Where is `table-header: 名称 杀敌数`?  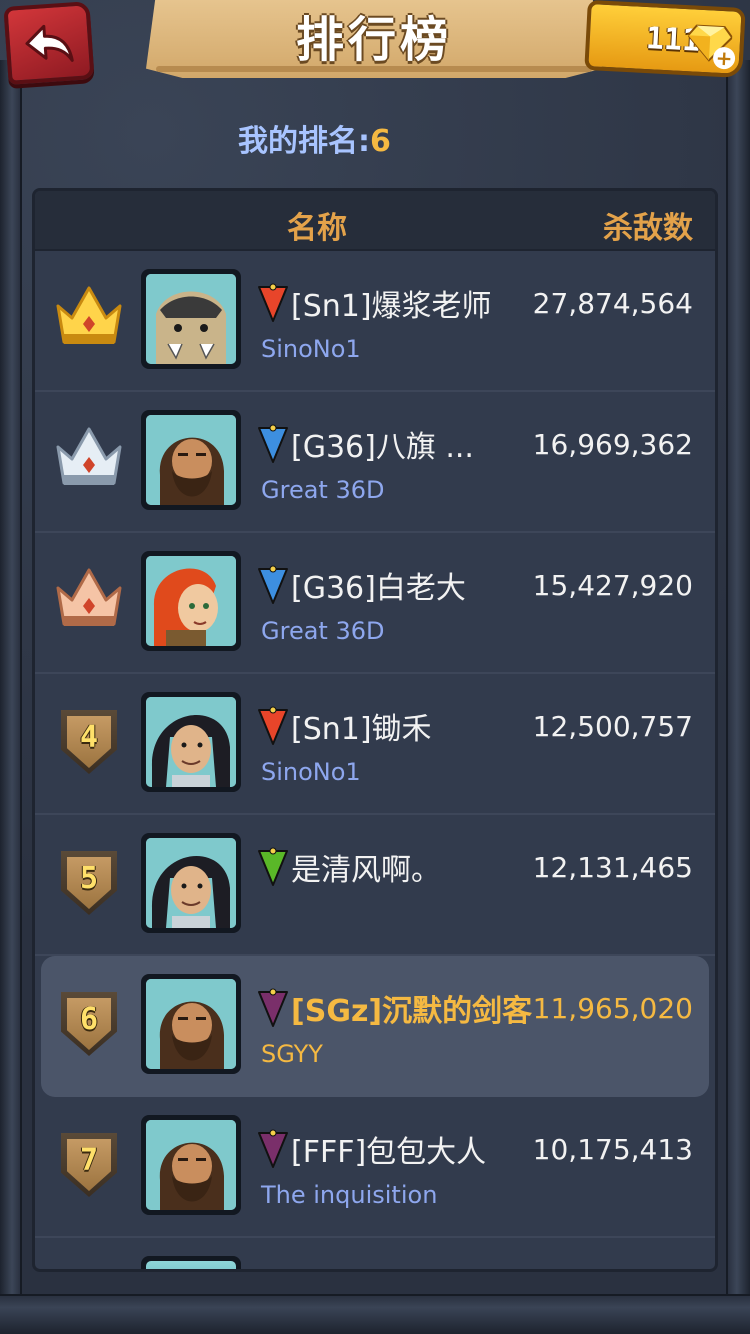
table-header: 名称 杀敌数 is located at coordinates (375, 221).